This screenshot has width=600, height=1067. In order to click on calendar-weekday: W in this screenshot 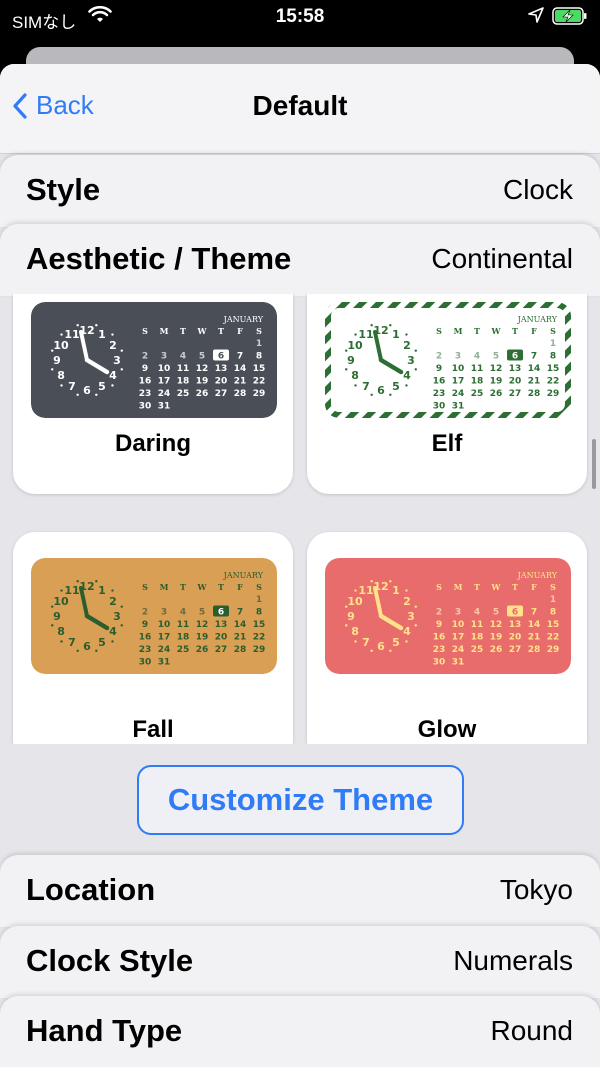, I will do `click(202, 587)`.